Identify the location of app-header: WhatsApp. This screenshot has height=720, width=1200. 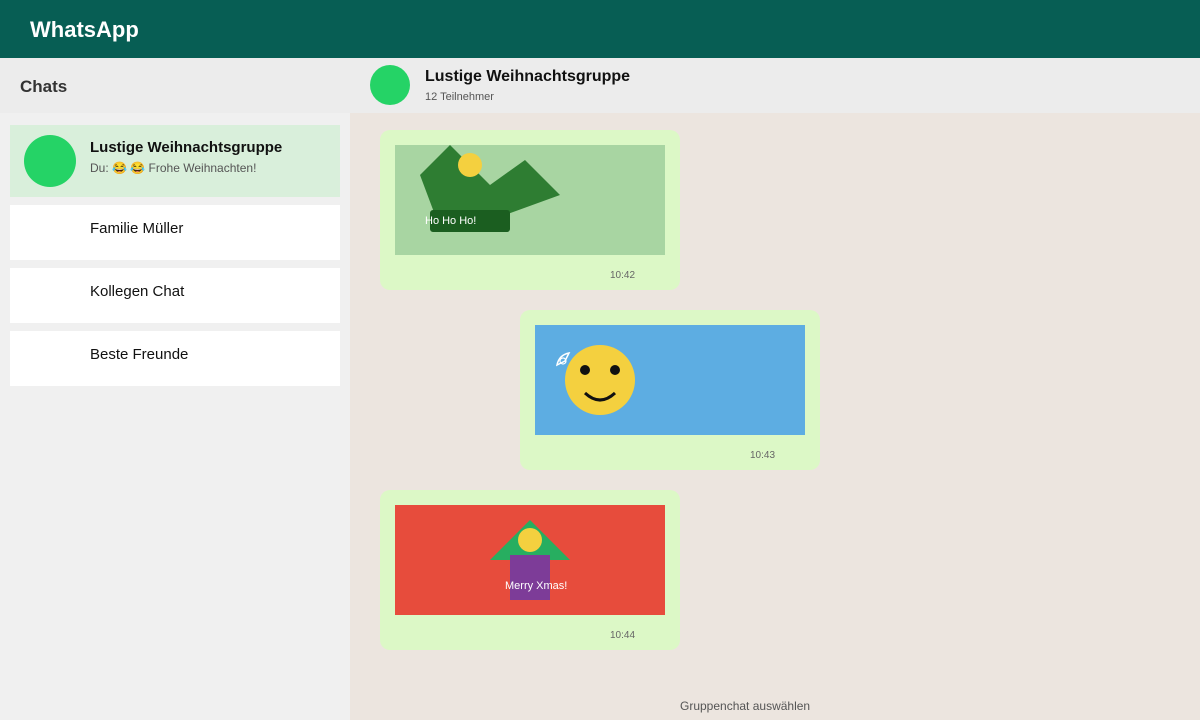
(600, 29).